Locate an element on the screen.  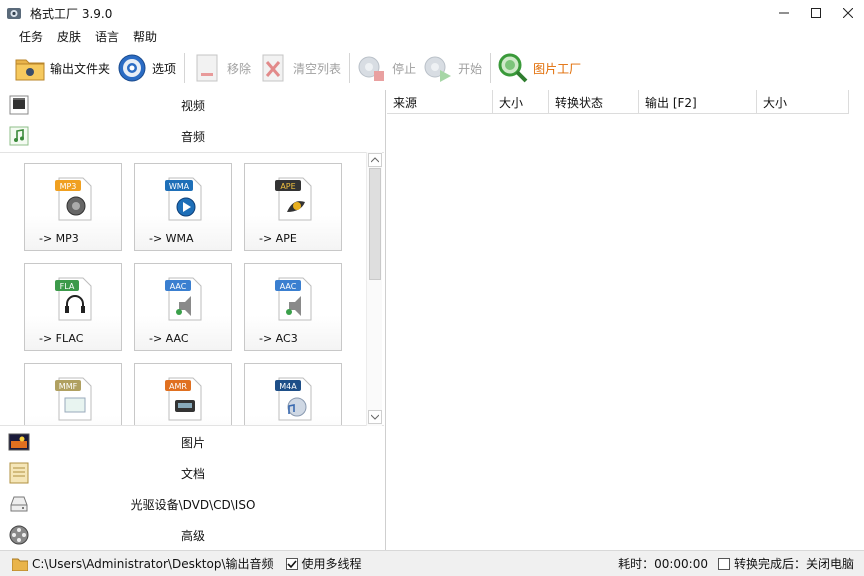
chevron-up-icon is located at coordinates (375, 160).